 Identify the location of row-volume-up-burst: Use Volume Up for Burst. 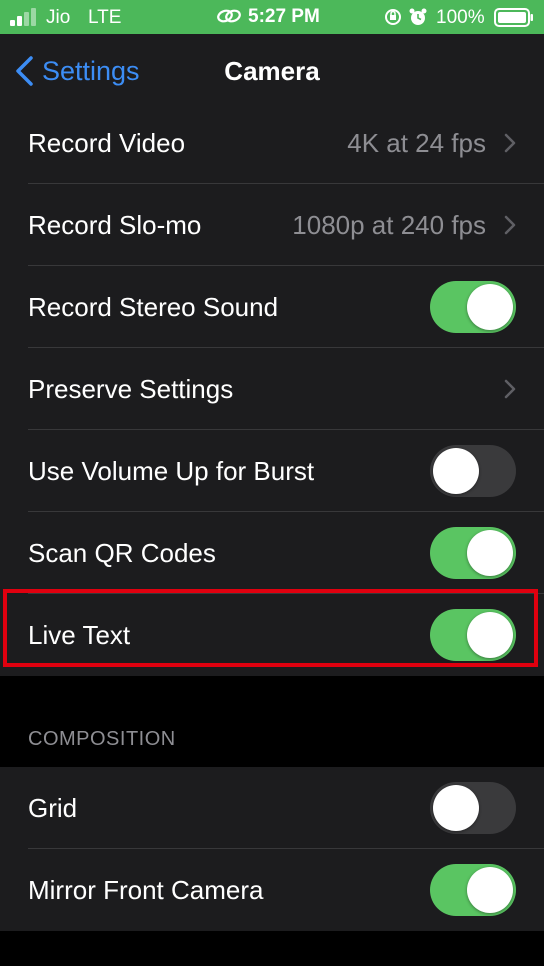
(272, 471).